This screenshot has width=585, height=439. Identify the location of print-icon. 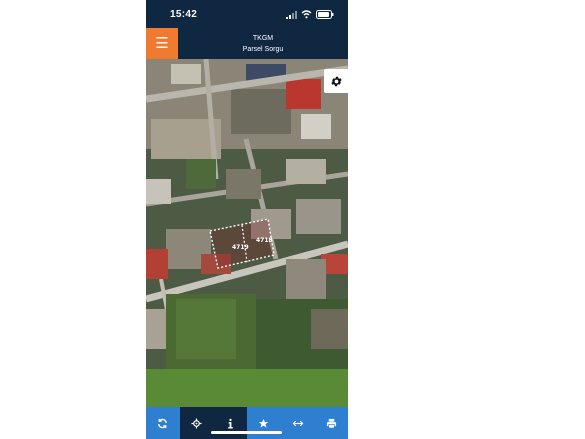
(331, 423).